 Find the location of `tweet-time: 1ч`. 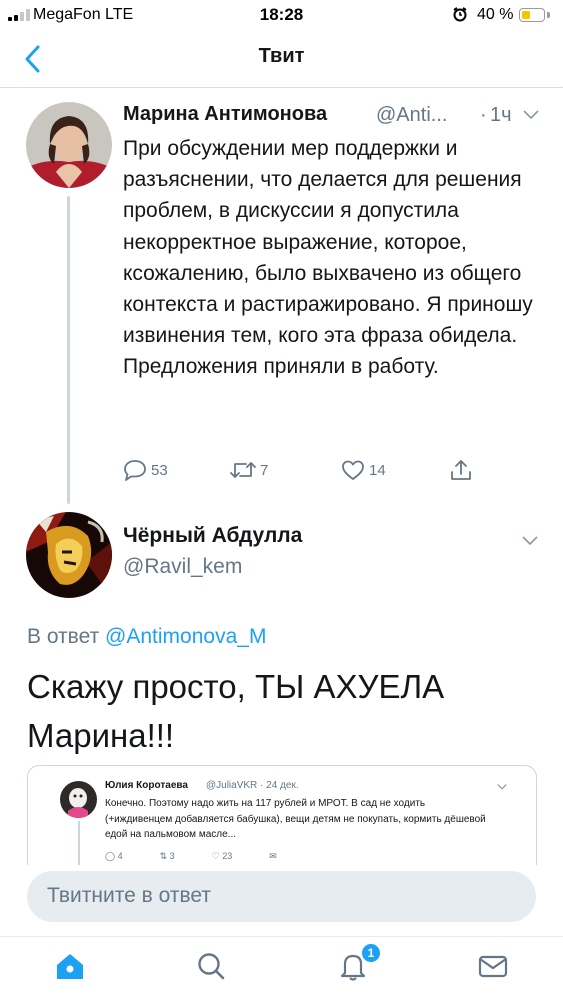

tweet-time: 1ч is located at coordinates (501, 115).